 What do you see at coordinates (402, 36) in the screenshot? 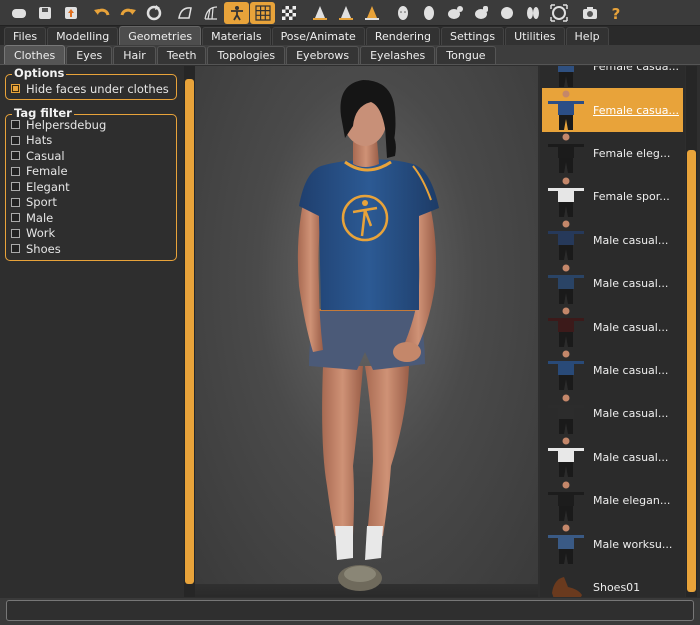
I see `tab-rendering: Rendering` at bounding box center [402, 36].